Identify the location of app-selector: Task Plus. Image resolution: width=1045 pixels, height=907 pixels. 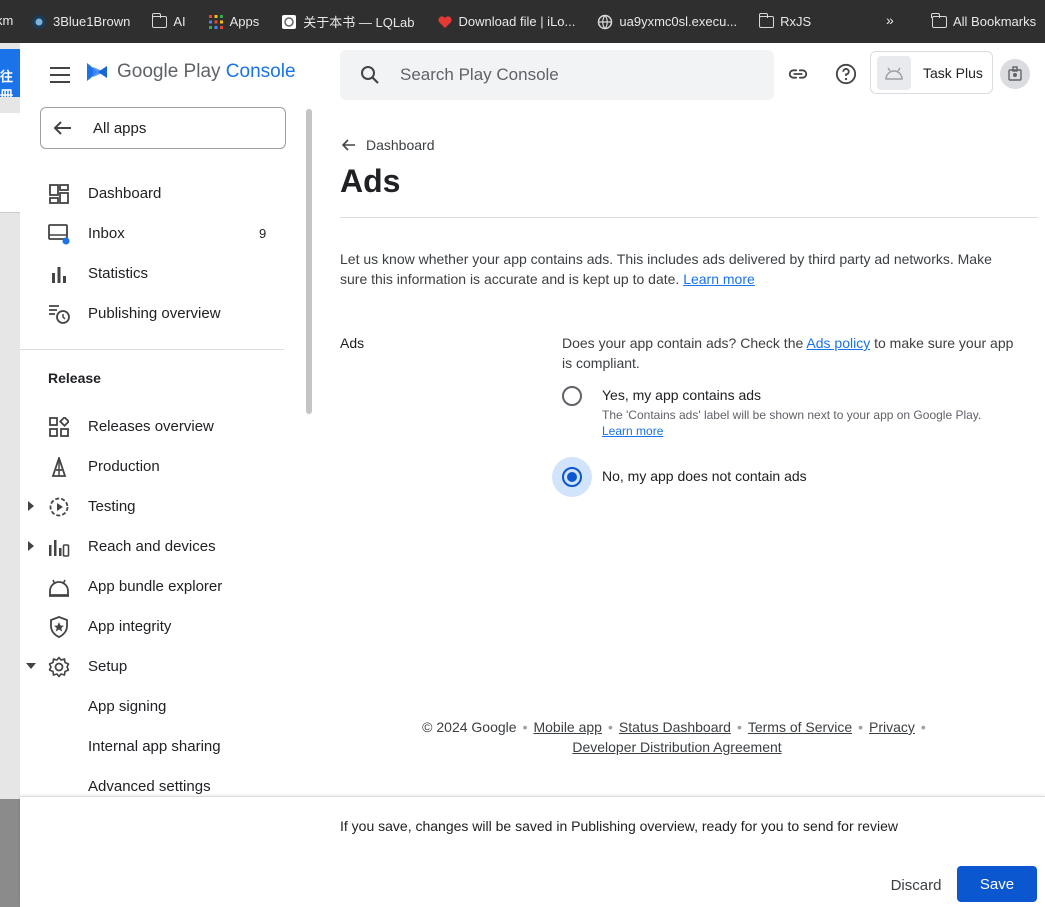
(931, 72).